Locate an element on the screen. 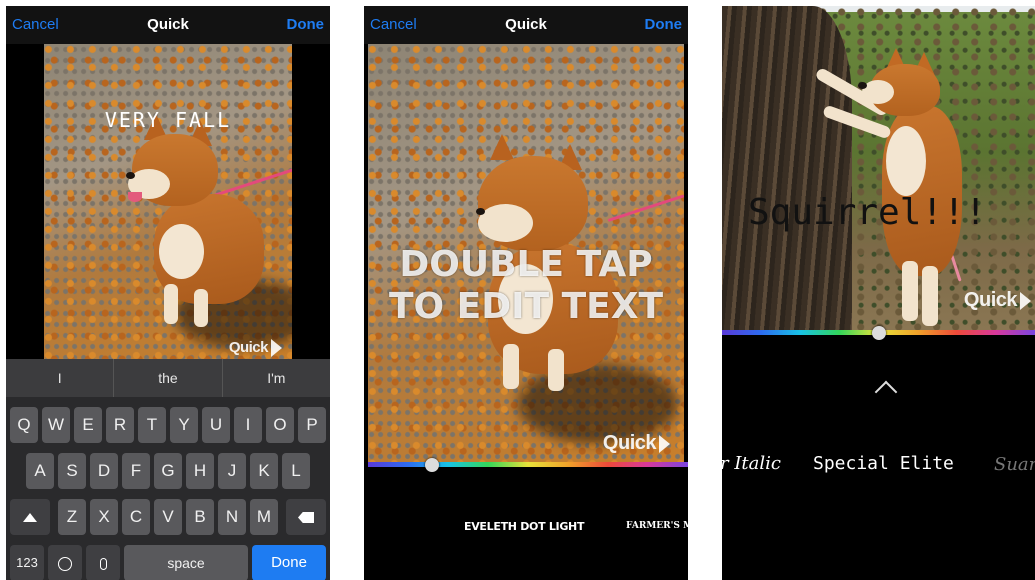 The image size is (1035, 580). key-f: F is located at coordinates (136, 471).